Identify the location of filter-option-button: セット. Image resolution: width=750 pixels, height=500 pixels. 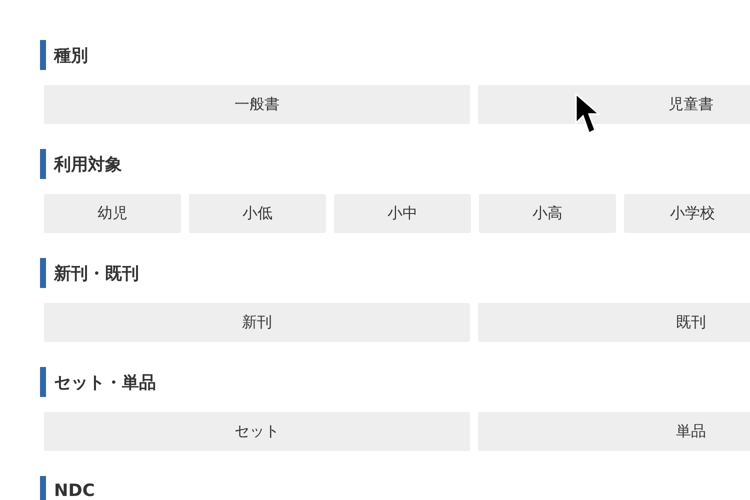
(257, 431).